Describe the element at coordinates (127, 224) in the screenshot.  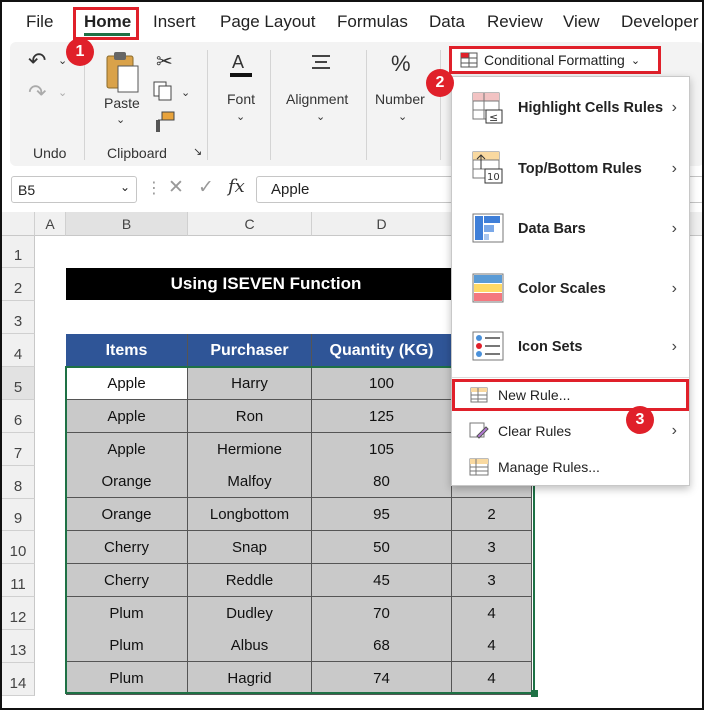
I see `column-header-b: B` at that location.